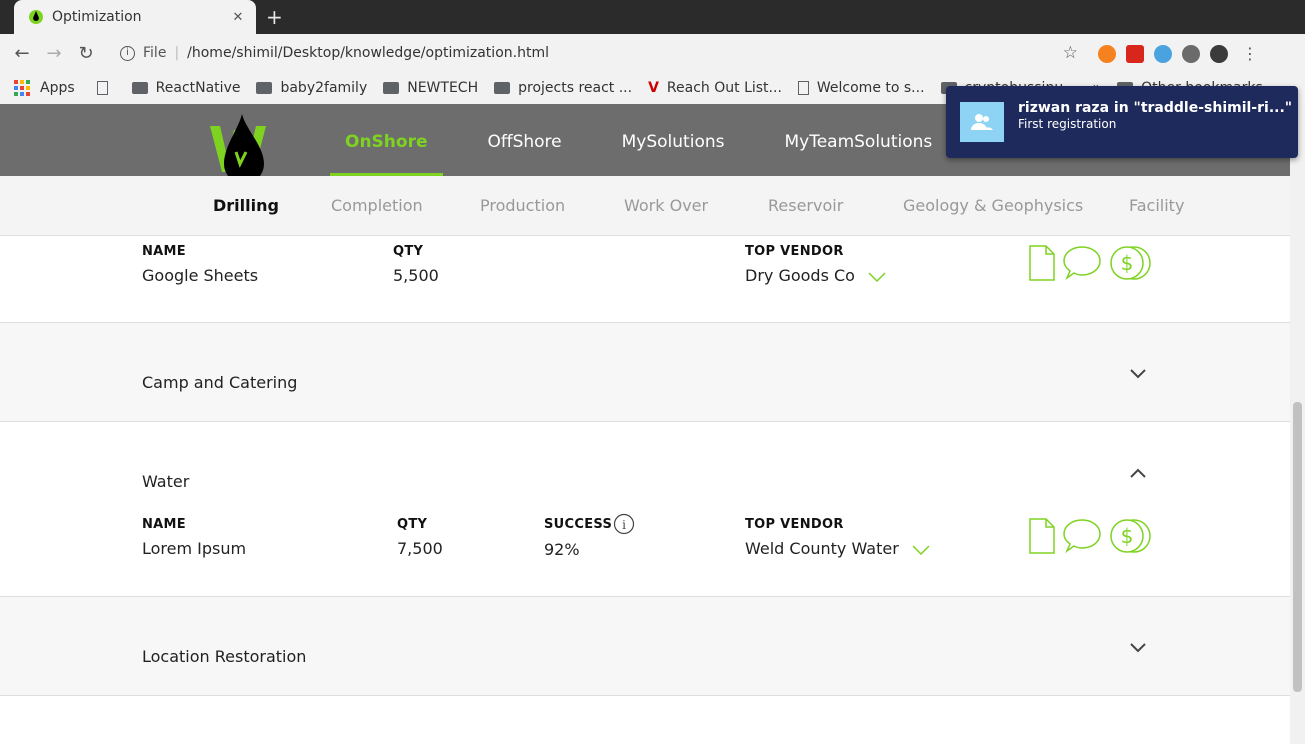  I want to click on extensions-area: ⋮, so click(1178, 53).